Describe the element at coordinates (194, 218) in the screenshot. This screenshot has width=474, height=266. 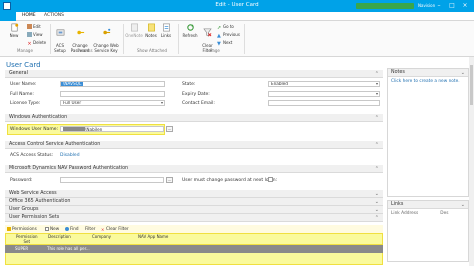
I see `section-user-permission-sets: User Permission Sets ⌃` at that location.